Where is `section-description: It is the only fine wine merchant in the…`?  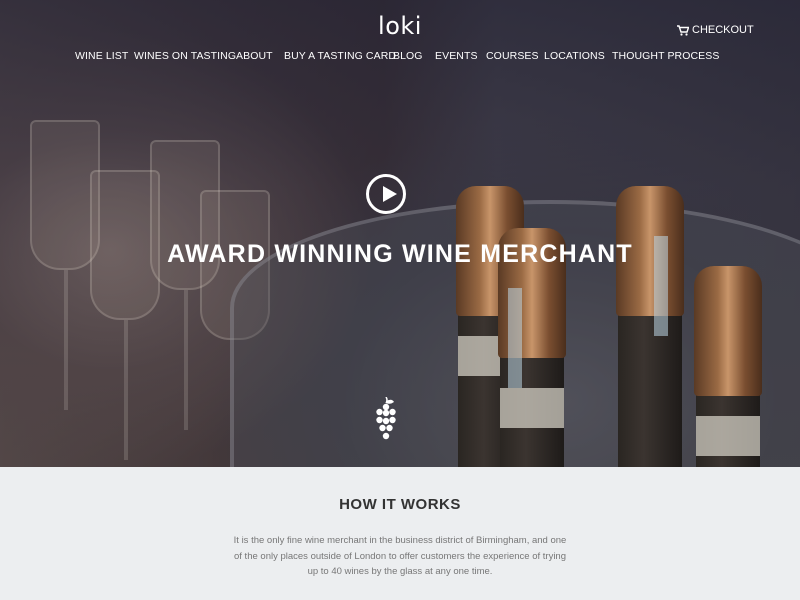
section-description: It is the only fine wine merchant in the… is located at coordinates (400, 556).